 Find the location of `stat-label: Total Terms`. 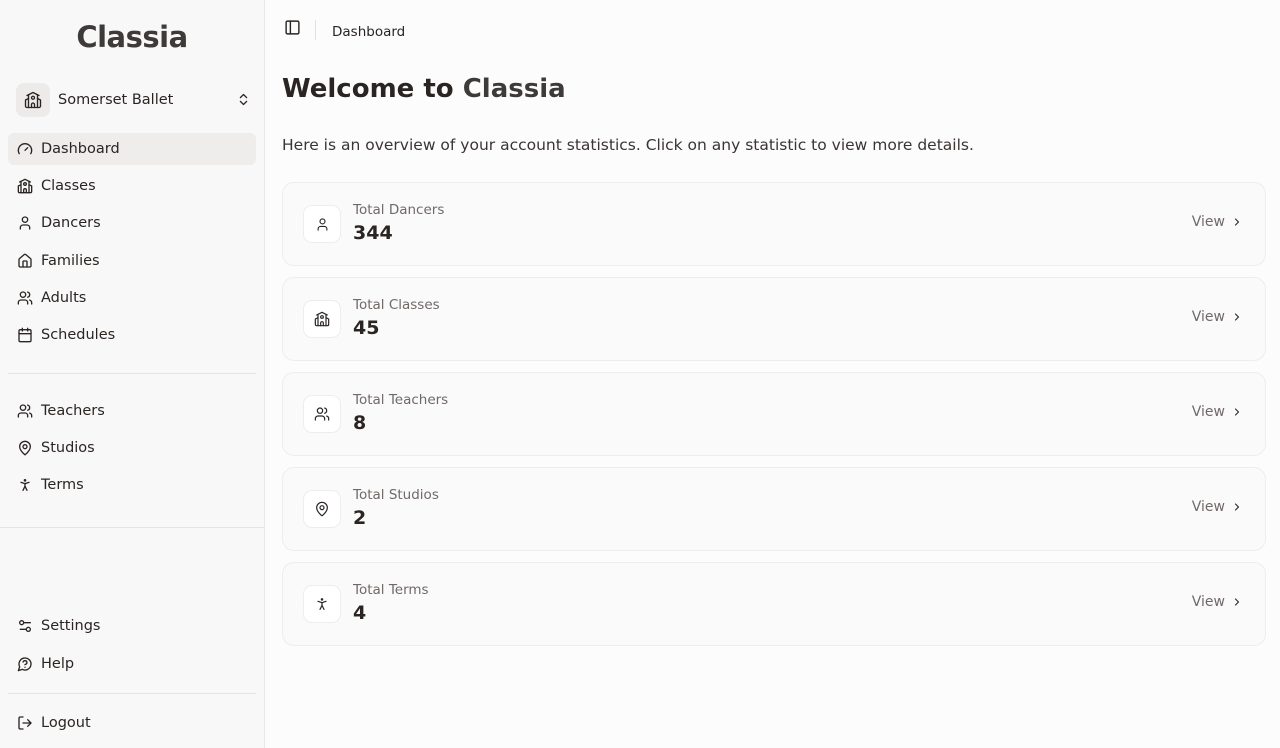

stat-label: Total Terms is located at coordinates (391, 590).